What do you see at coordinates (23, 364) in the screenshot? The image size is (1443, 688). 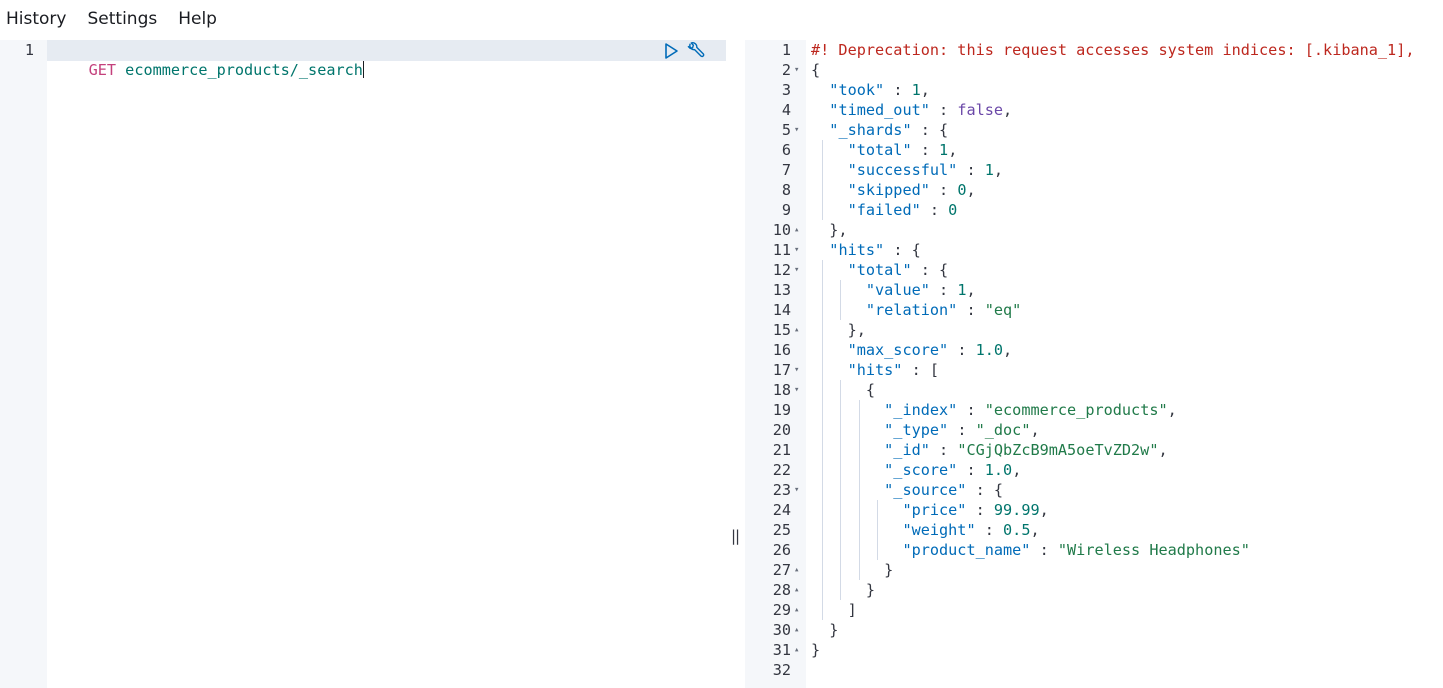 I see `request-gutter: 1` at bounding box center [23, 364].